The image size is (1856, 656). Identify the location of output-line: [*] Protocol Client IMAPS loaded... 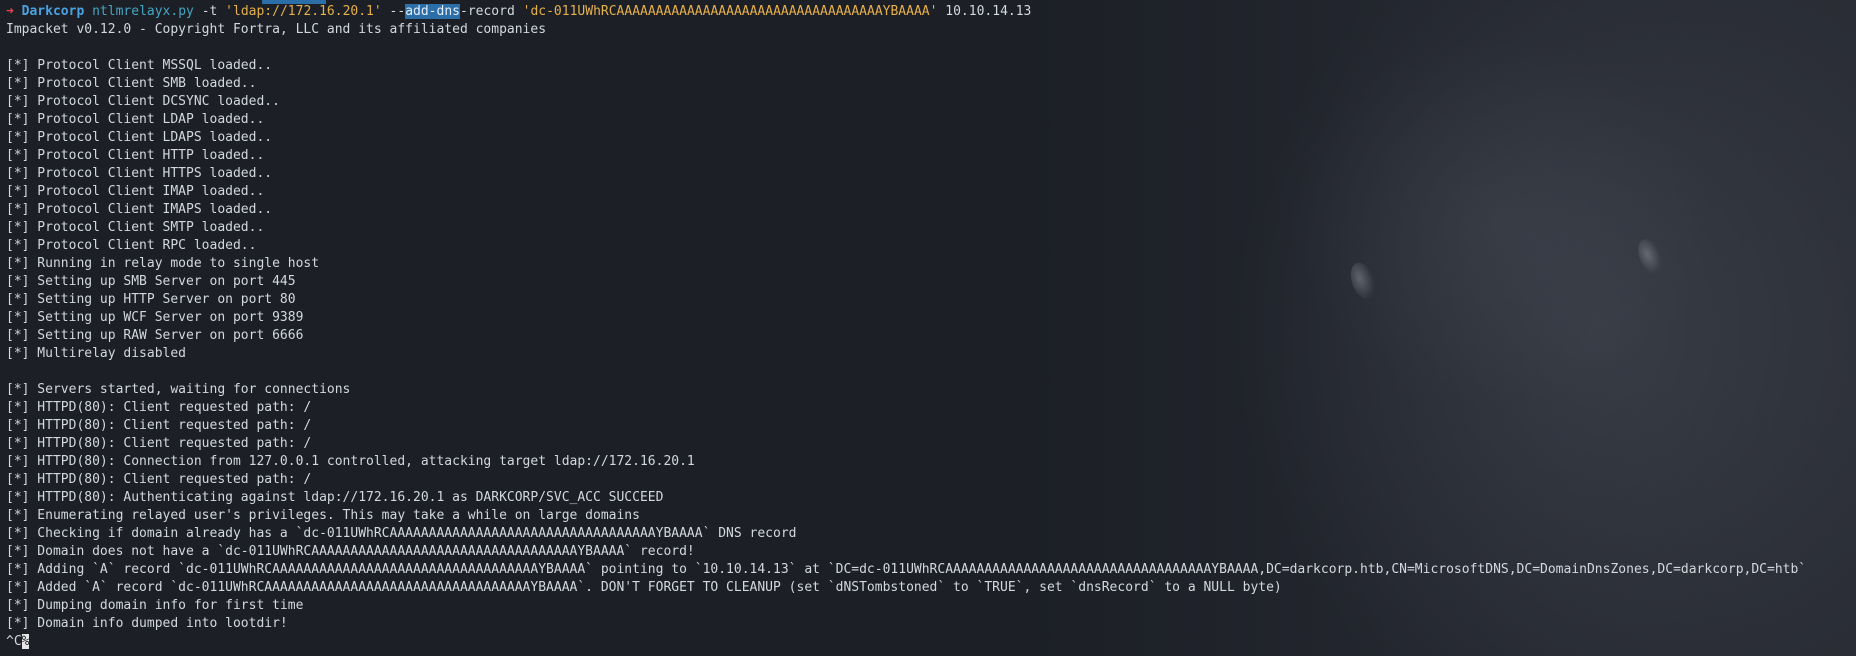
(139, 209).